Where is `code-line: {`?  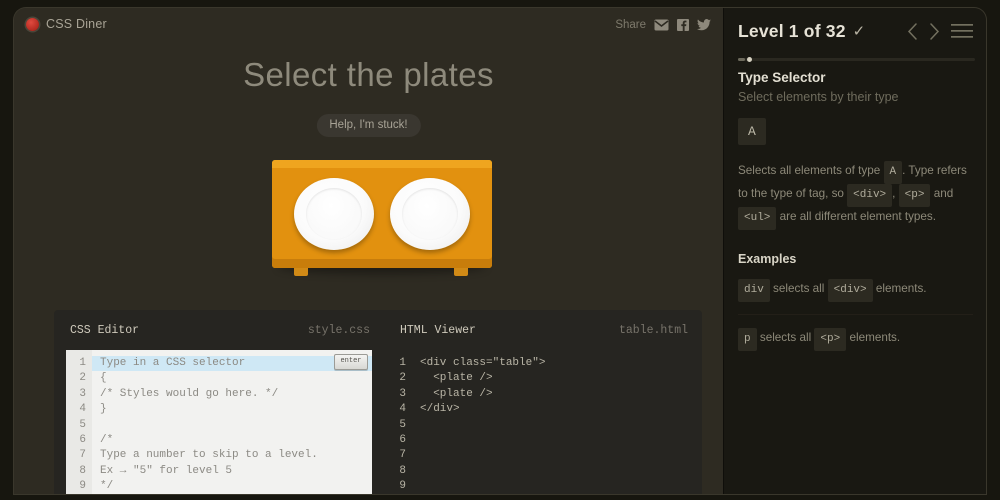
code-line: { is located at coordinates (103, 378).